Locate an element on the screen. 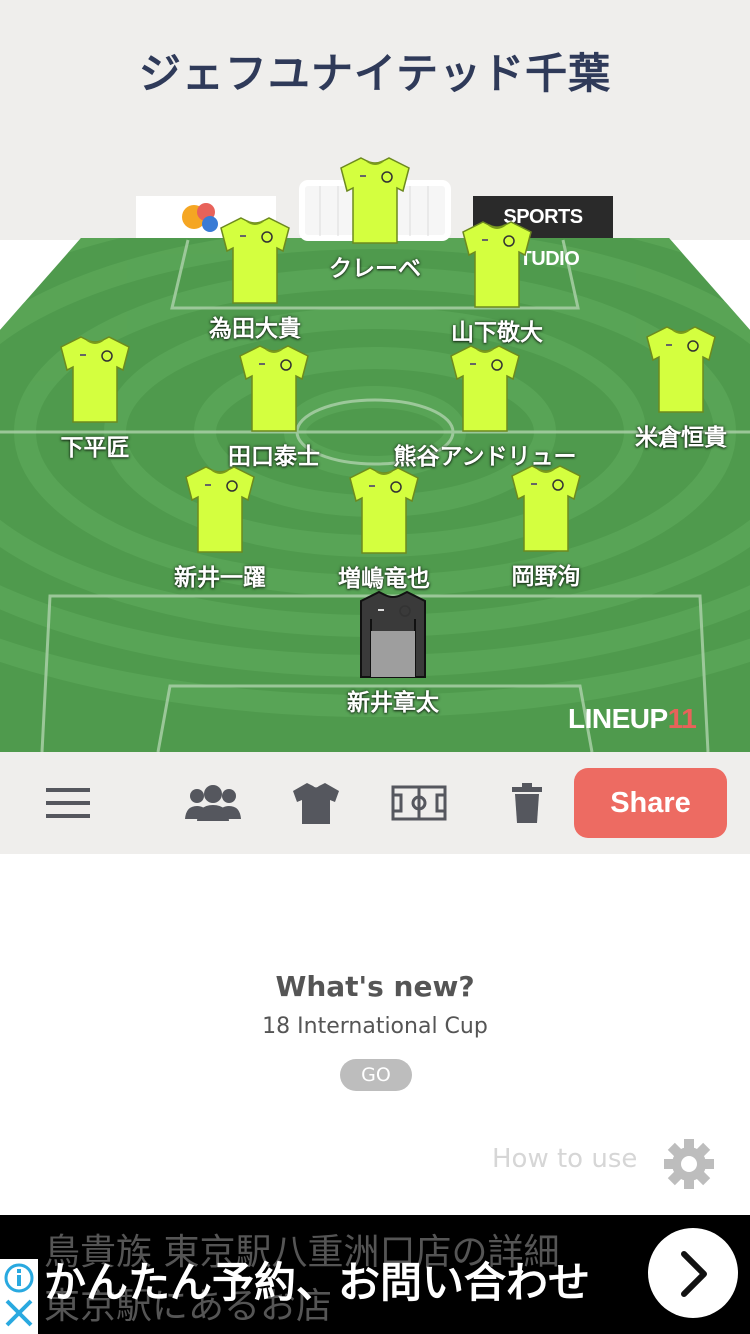 The height and width of the screenshot is (1334, 750). player-name: 米倉恒貴 is located at coordinates (665, 435).